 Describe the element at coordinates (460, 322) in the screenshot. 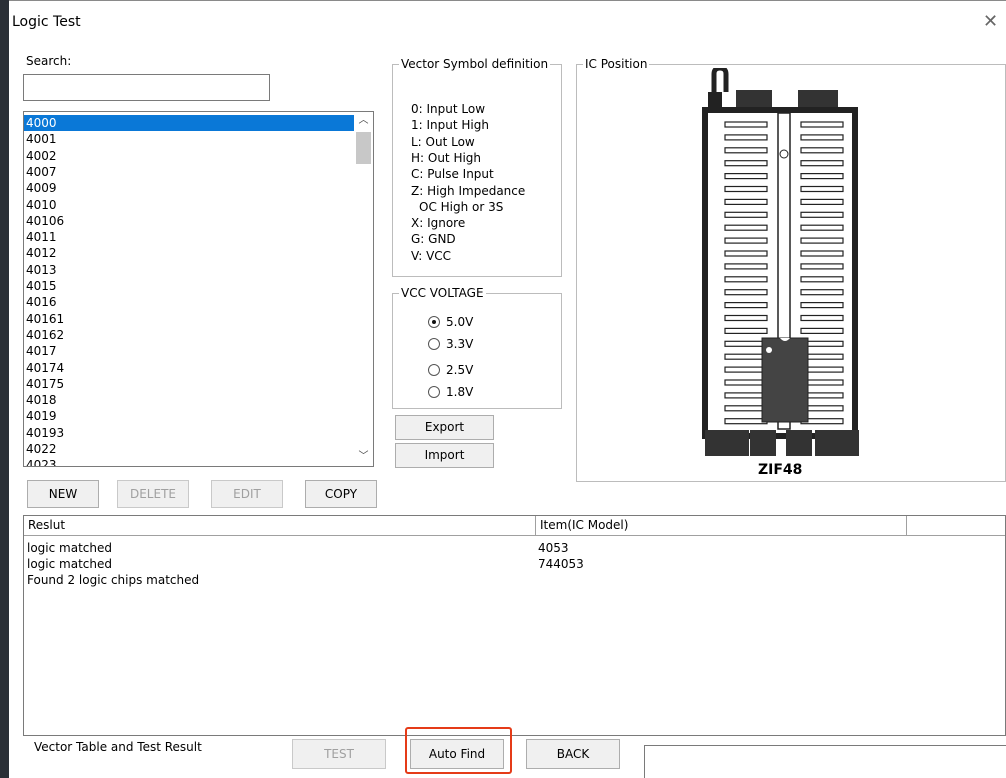

I see `vcc-option-label: 5.0V` at that location.